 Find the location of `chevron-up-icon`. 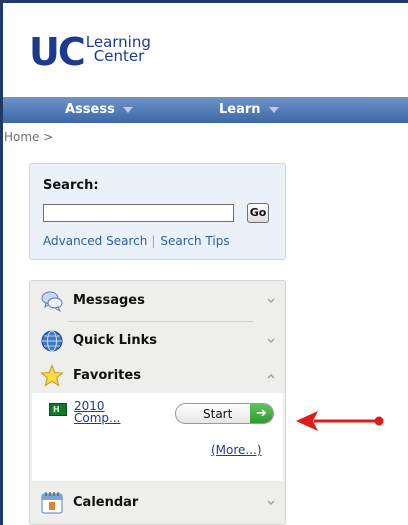

chevron-up-icon is located at coordinates (271, 376).